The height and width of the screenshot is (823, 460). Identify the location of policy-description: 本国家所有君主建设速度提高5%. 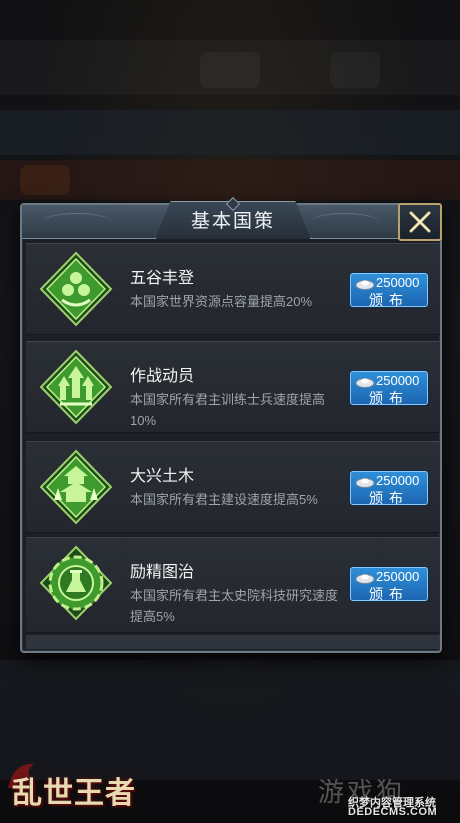
(224, 499).